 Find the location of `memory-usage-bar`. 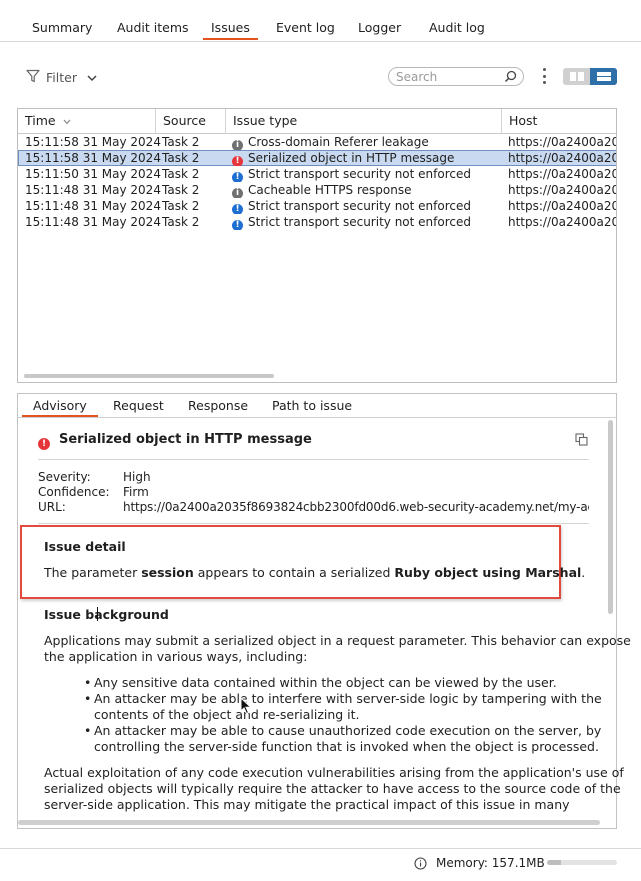

memory-usage-bar is located at coordinates (582, 862).